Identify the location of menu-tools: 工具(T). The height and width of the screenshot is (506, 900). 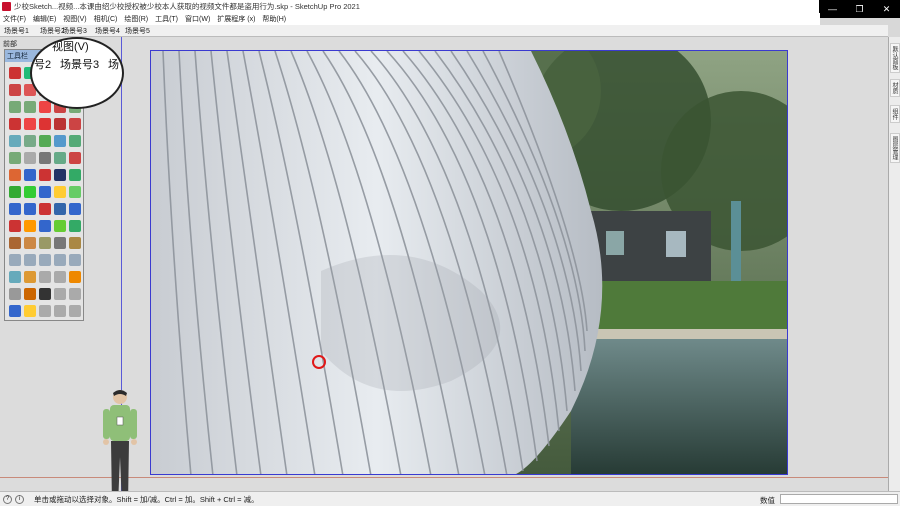
(166, 19).